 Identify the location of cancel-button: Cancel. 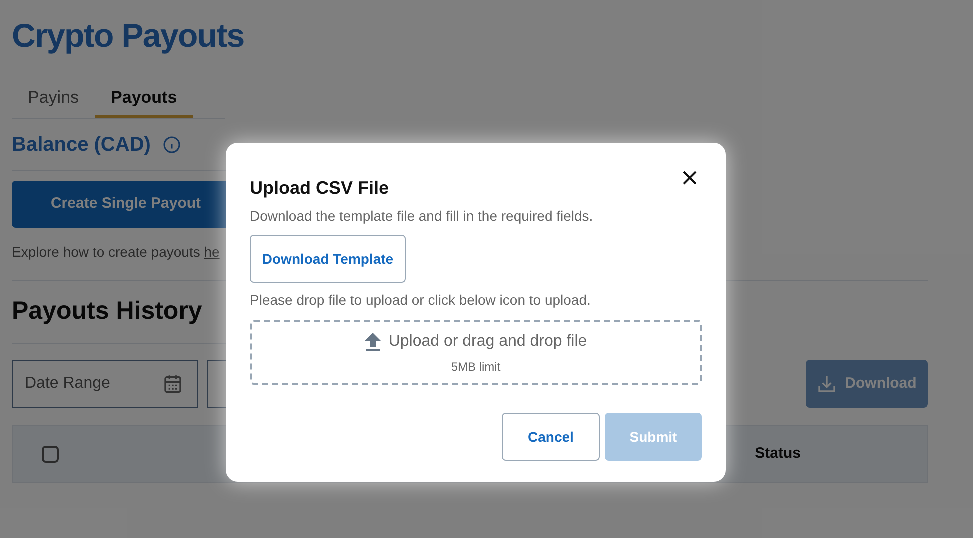
(551, 437).